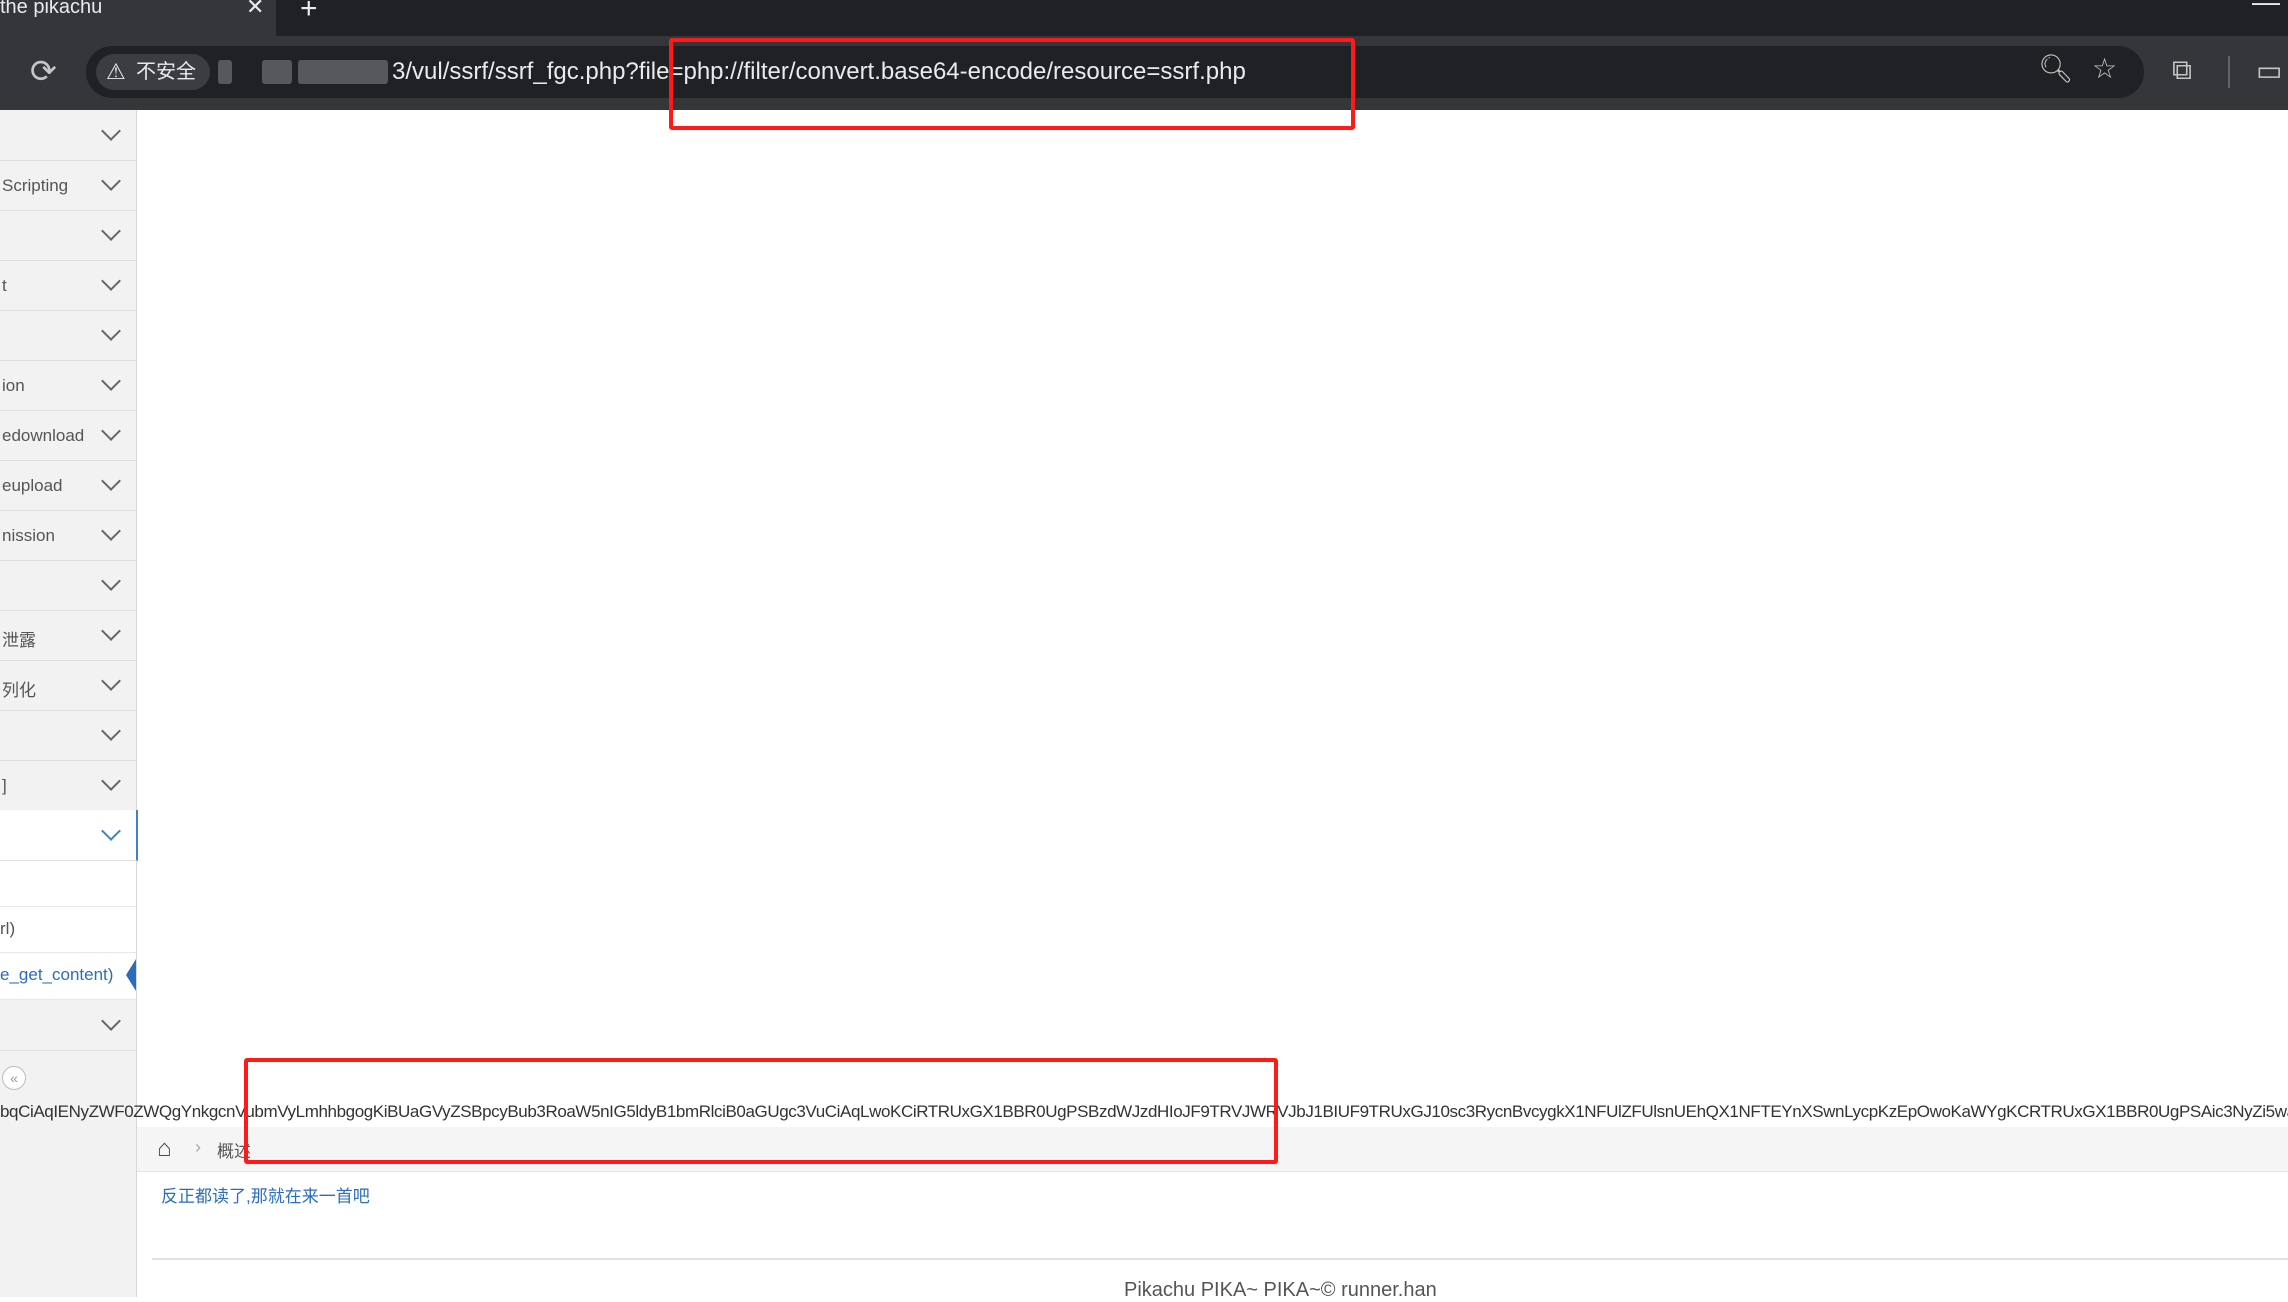 The height and width of the screenshot is (1302, 2288). What do you see at coordinates (68, 635) in the screenshot?
I see `sidebar-item: 泄露` at bounding box center [68, 635].